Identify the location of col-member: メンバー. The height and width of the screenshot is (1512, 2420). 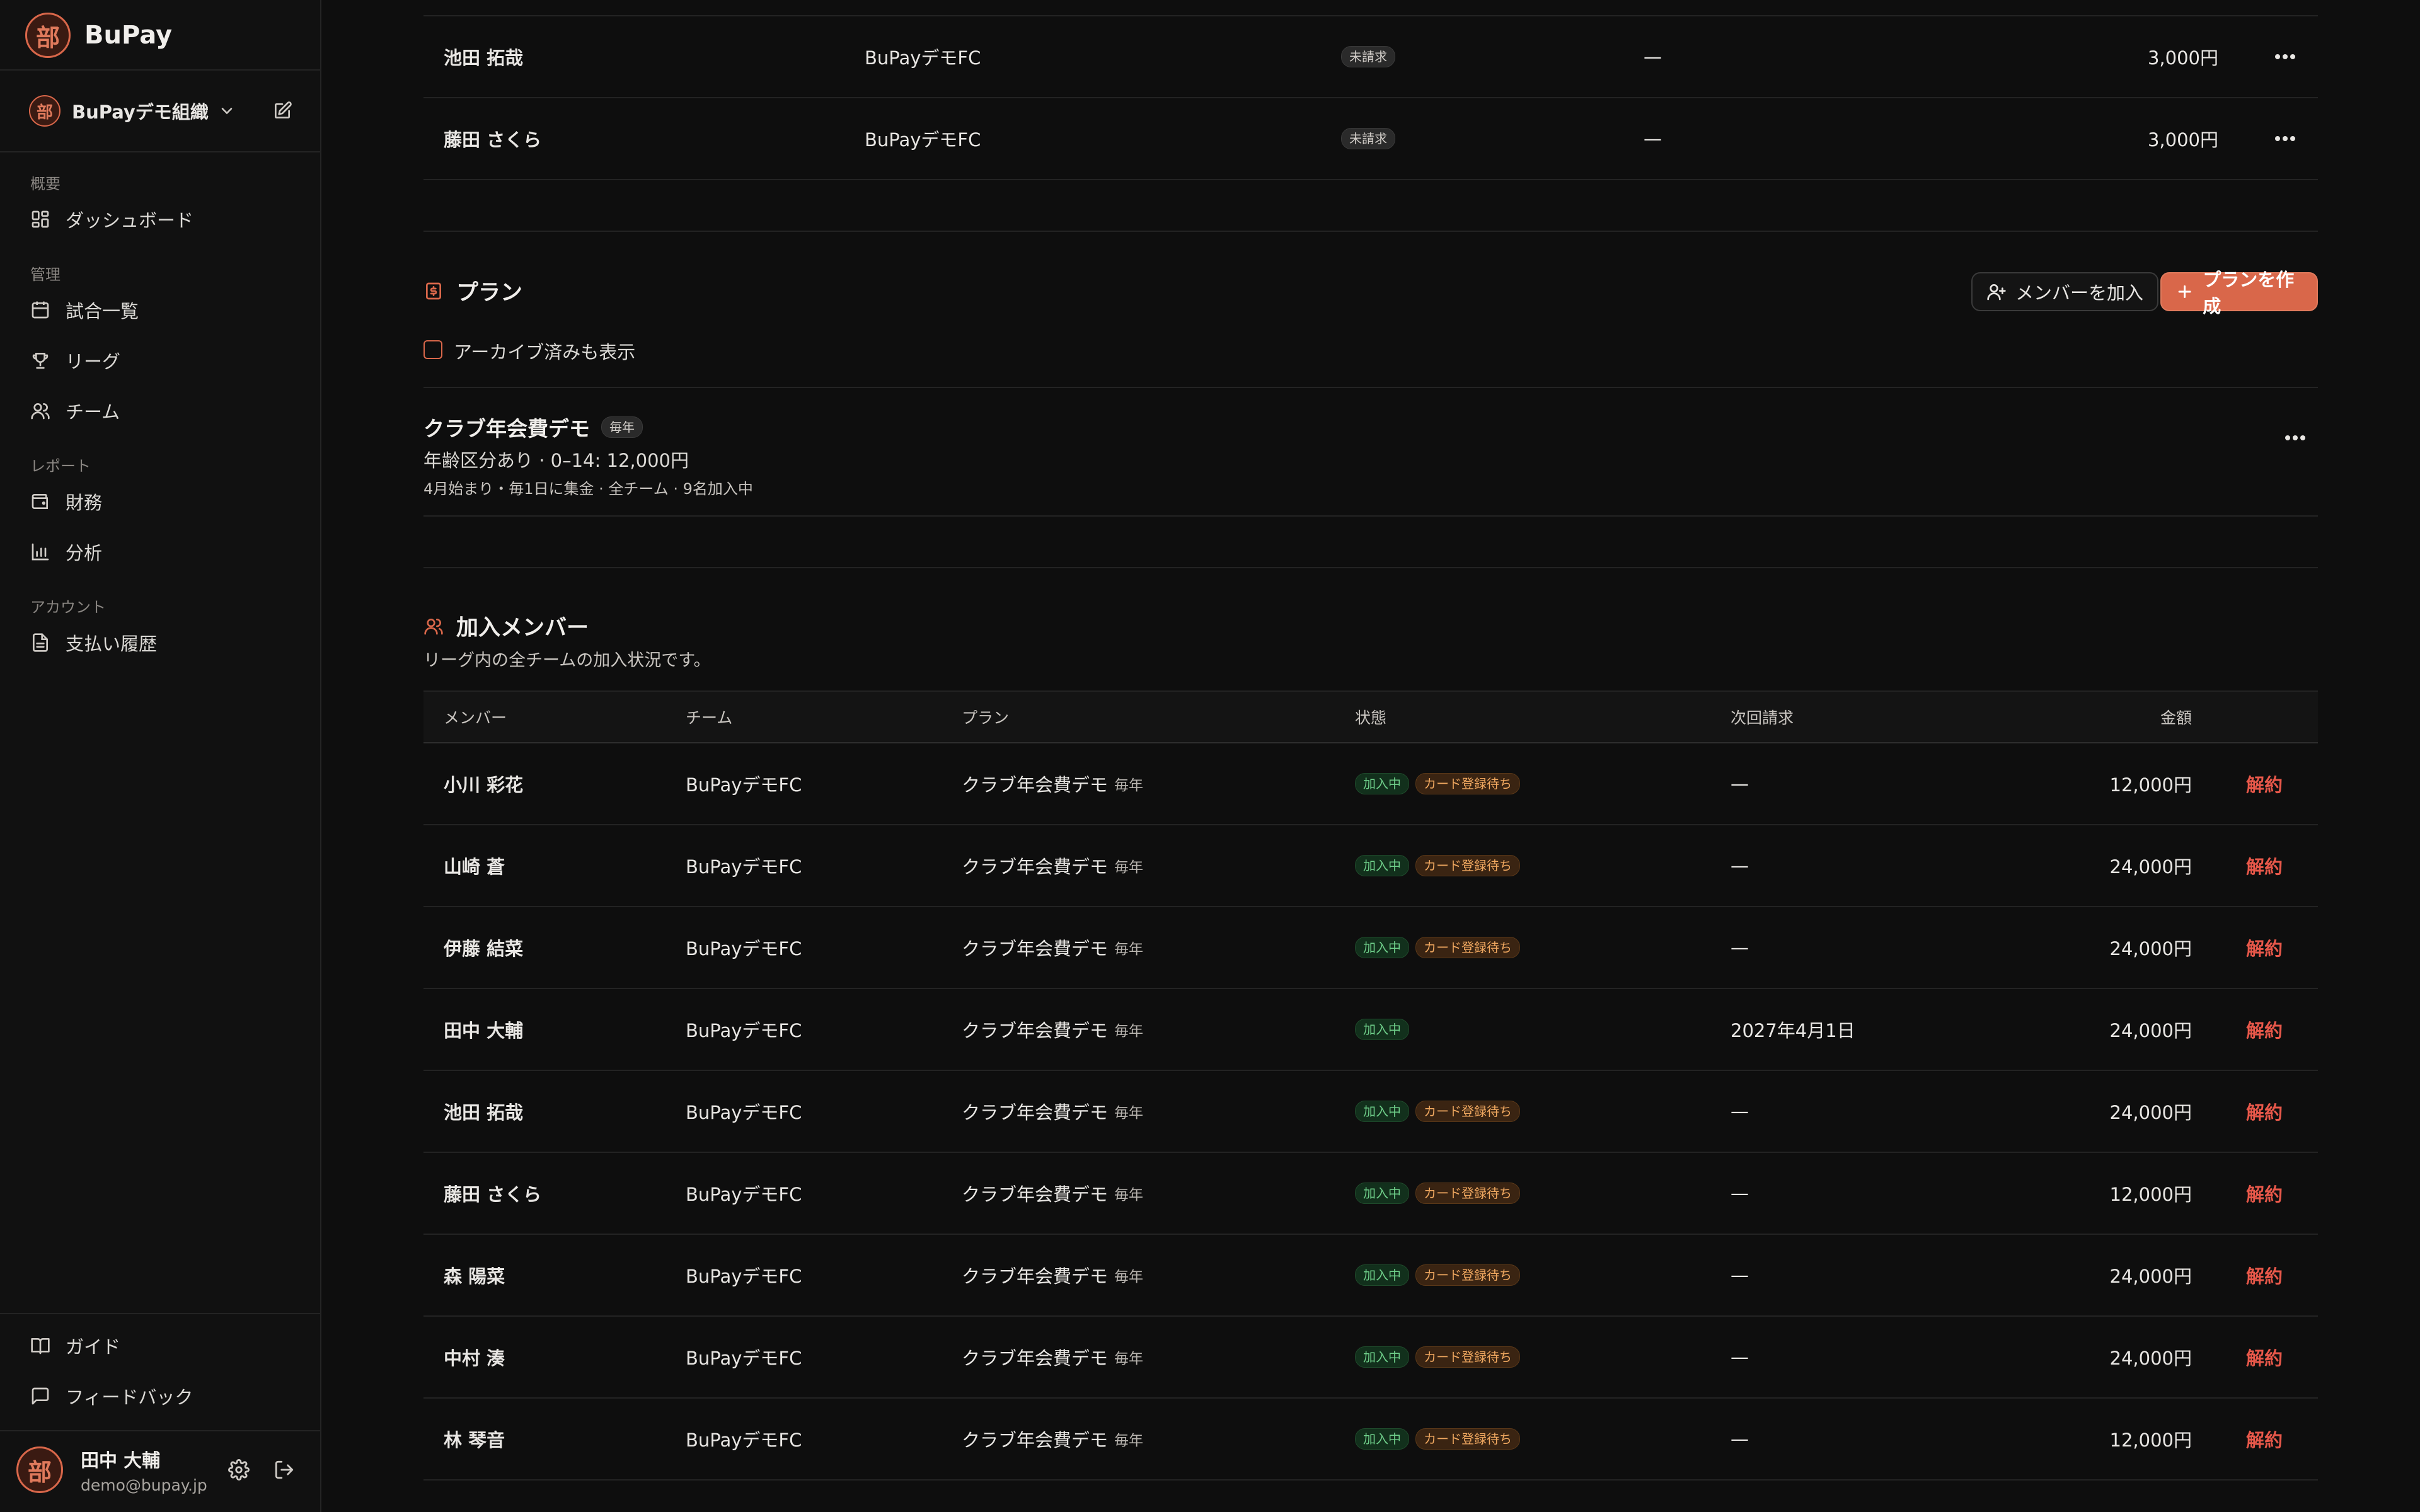
(476, 718).